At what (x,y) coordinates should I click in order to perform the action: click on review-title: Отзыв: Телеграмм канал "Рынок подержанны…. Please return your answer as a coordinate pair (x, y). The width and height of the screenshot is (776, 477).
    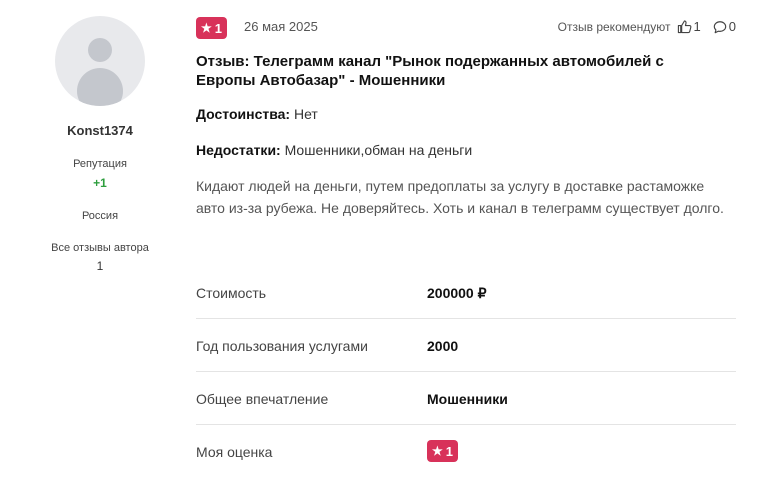
    Looking at the image, I should click on (430, 71).